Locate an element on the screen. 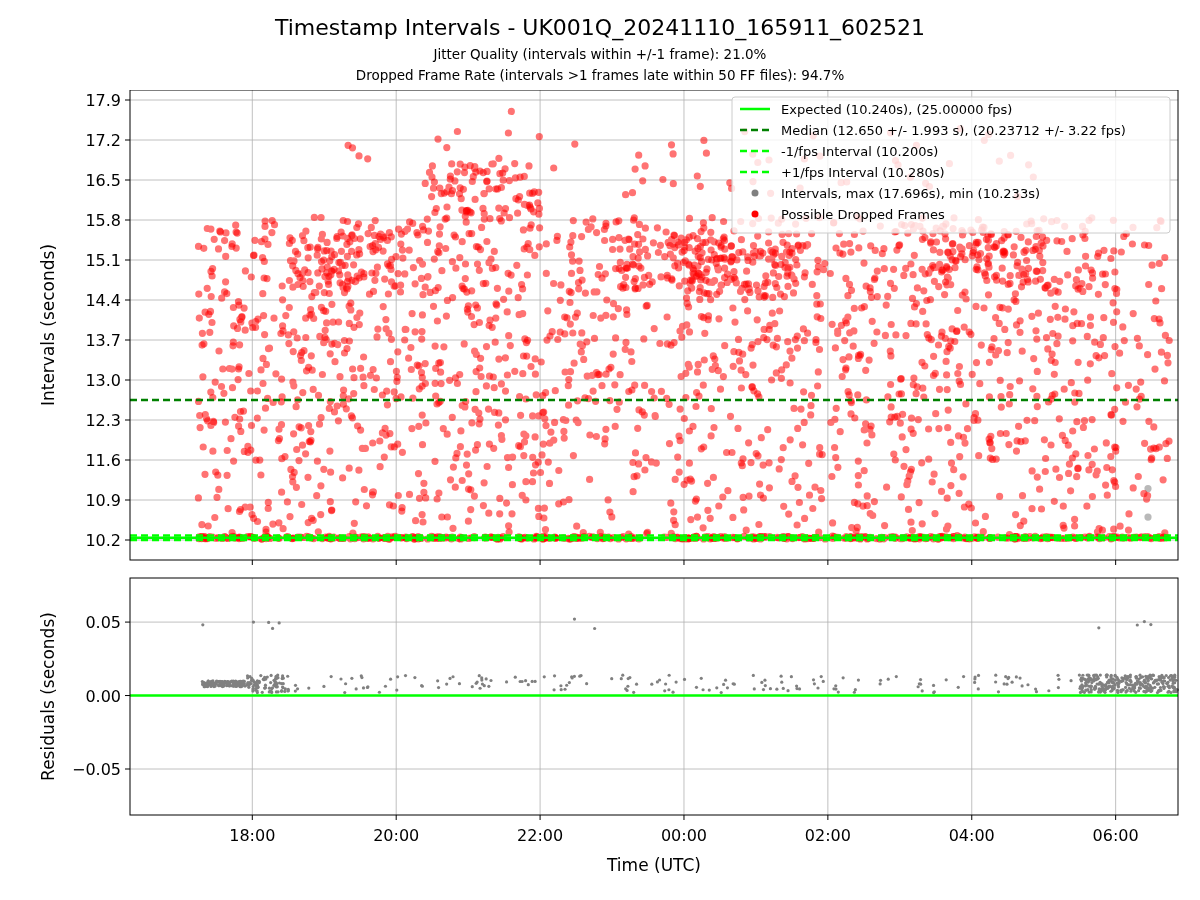  tick-label: 15.1 is located at coordinates (103, 260).